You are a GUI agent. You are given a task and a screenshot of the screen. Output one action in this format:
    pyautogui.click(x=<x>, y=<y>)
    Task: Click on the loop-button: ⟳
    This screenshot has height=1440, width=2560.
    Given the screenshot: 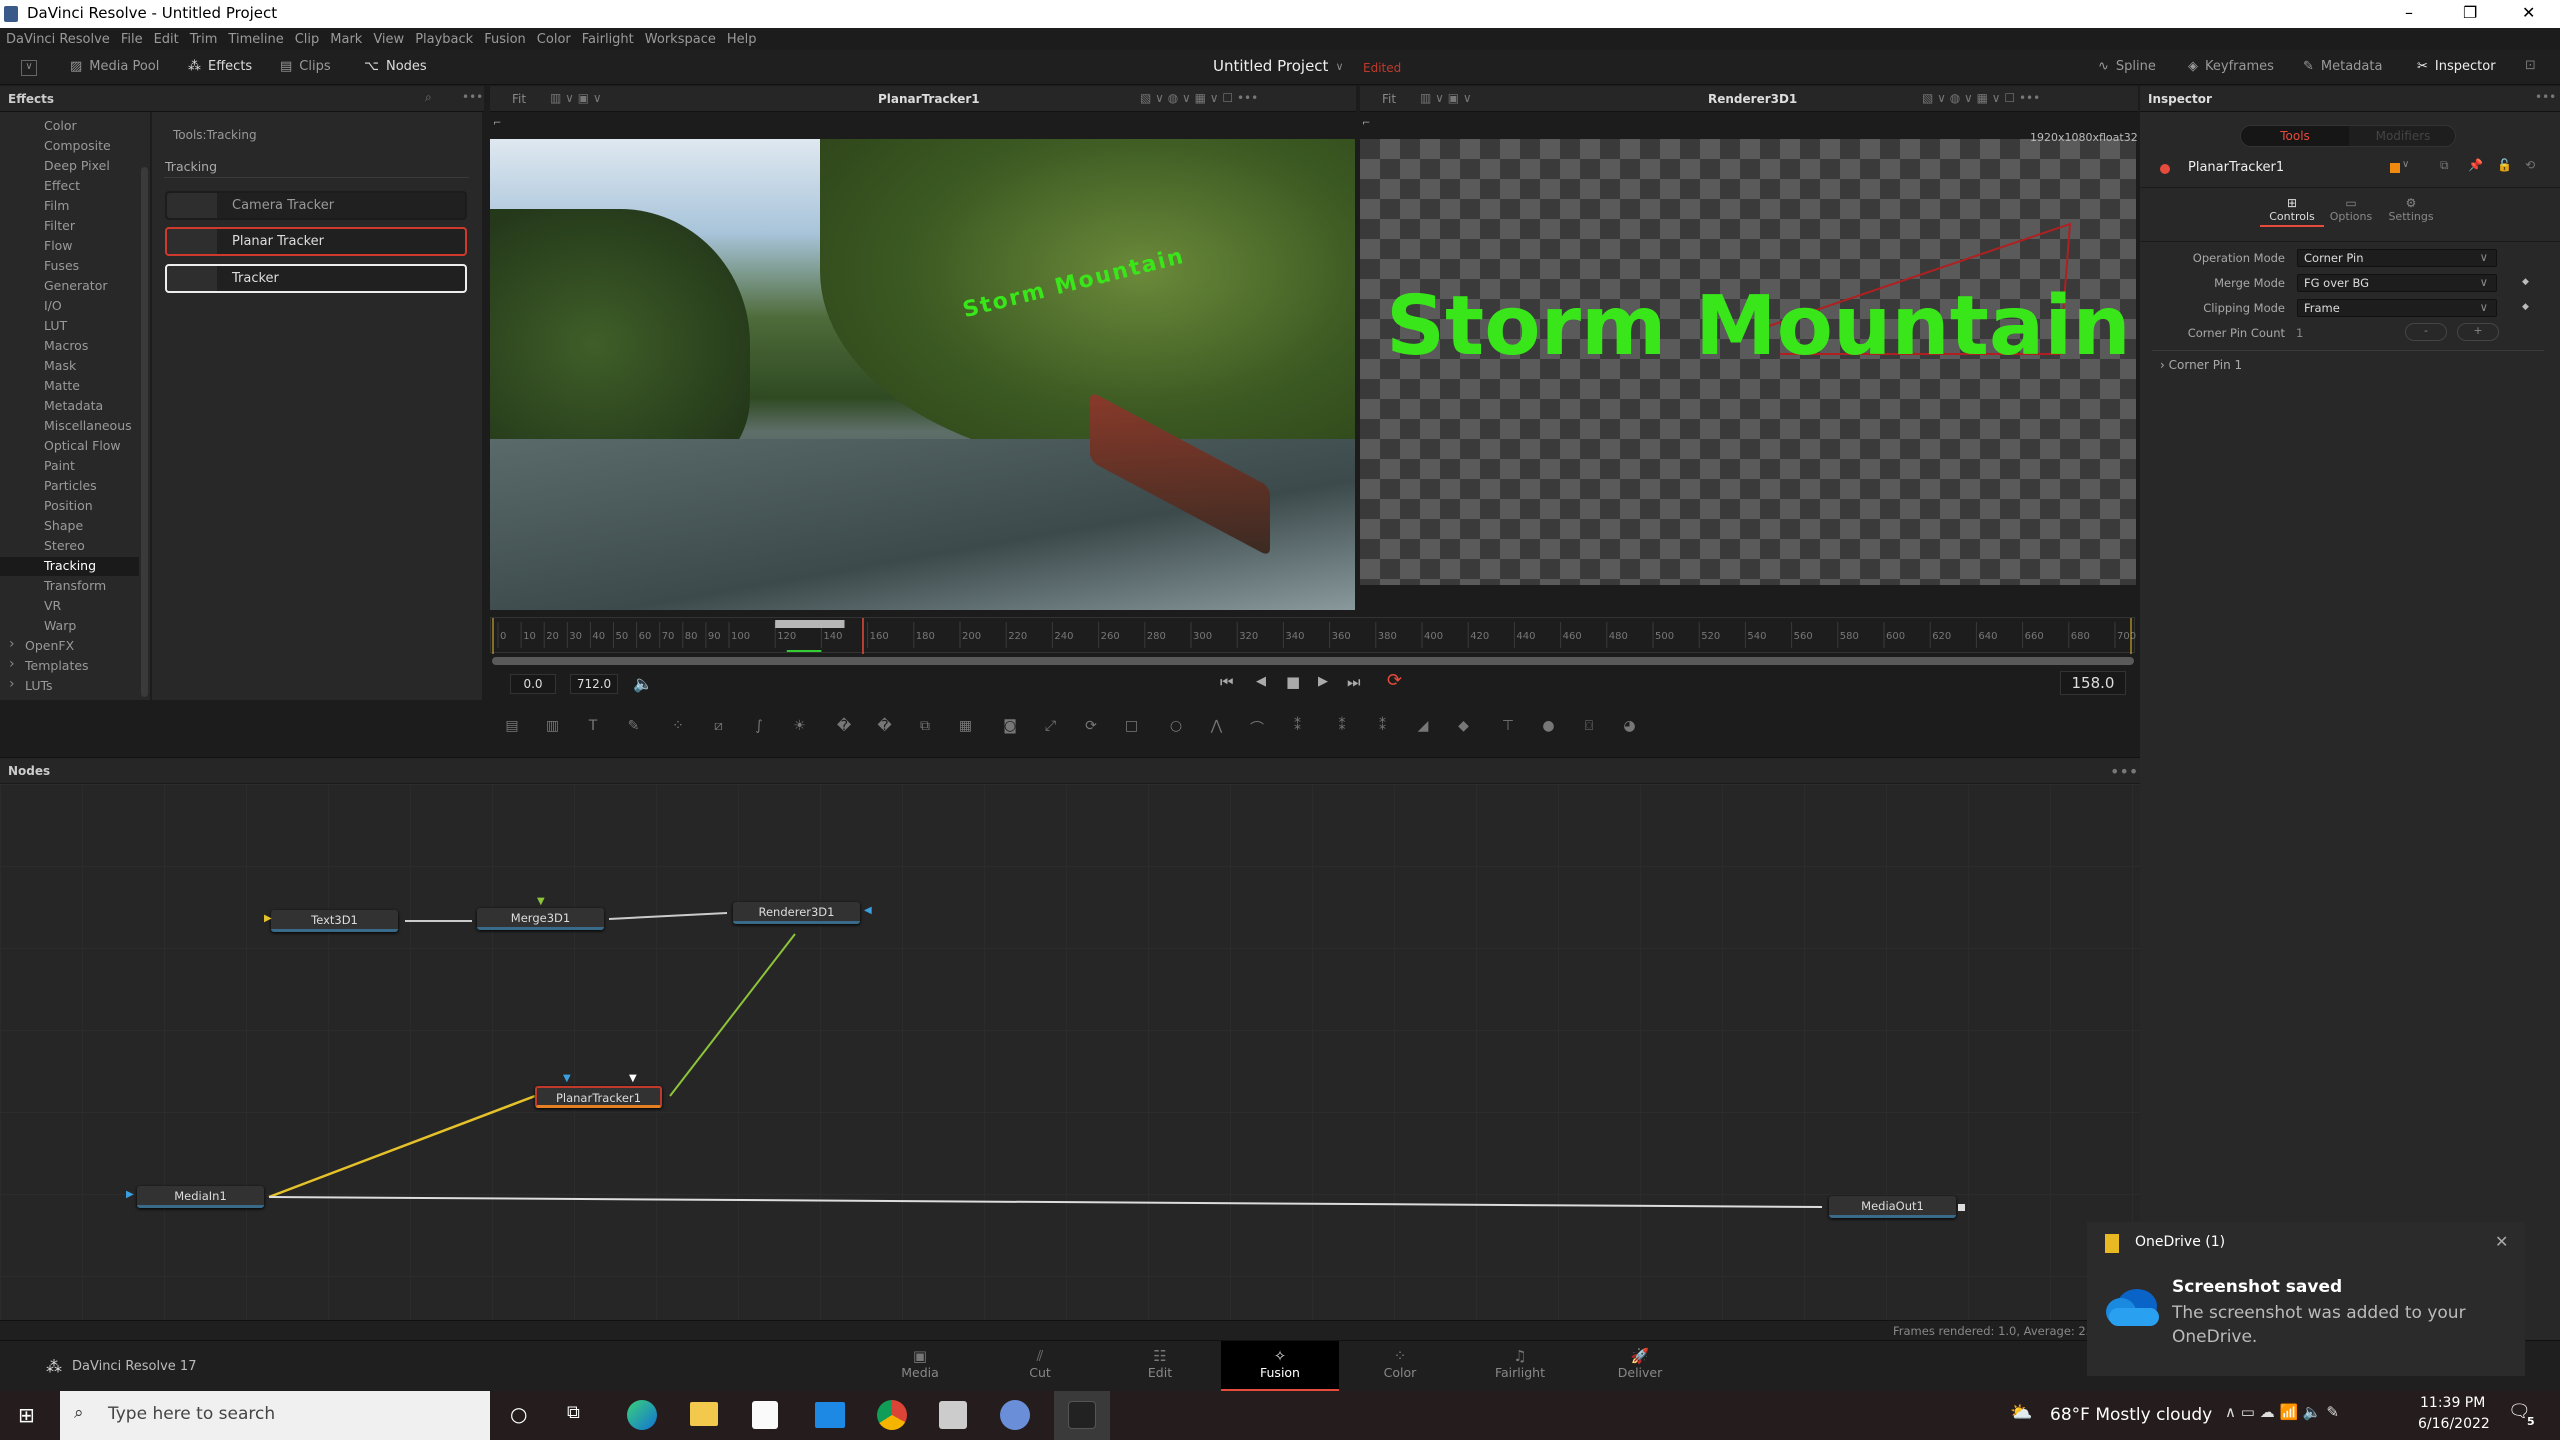 What is the action you would take?
    pyautogui.click(x=1394, y=680)
    